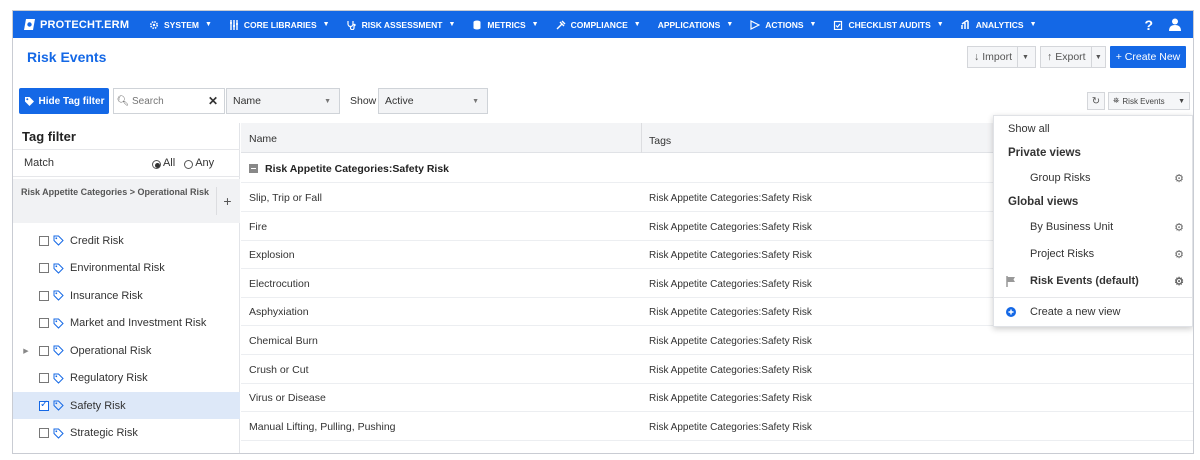 This screenshot has height=460, width=1200. What do you see at coordinates (272, 255) in the screenshot?
I see `cell-name: Explosion` at bounding box center [272, 255].